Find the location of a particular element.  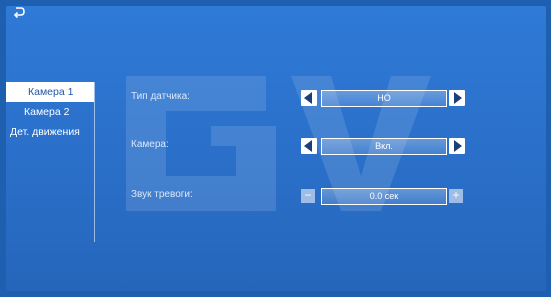

camera-next-button is located at coordinates (457, 146).